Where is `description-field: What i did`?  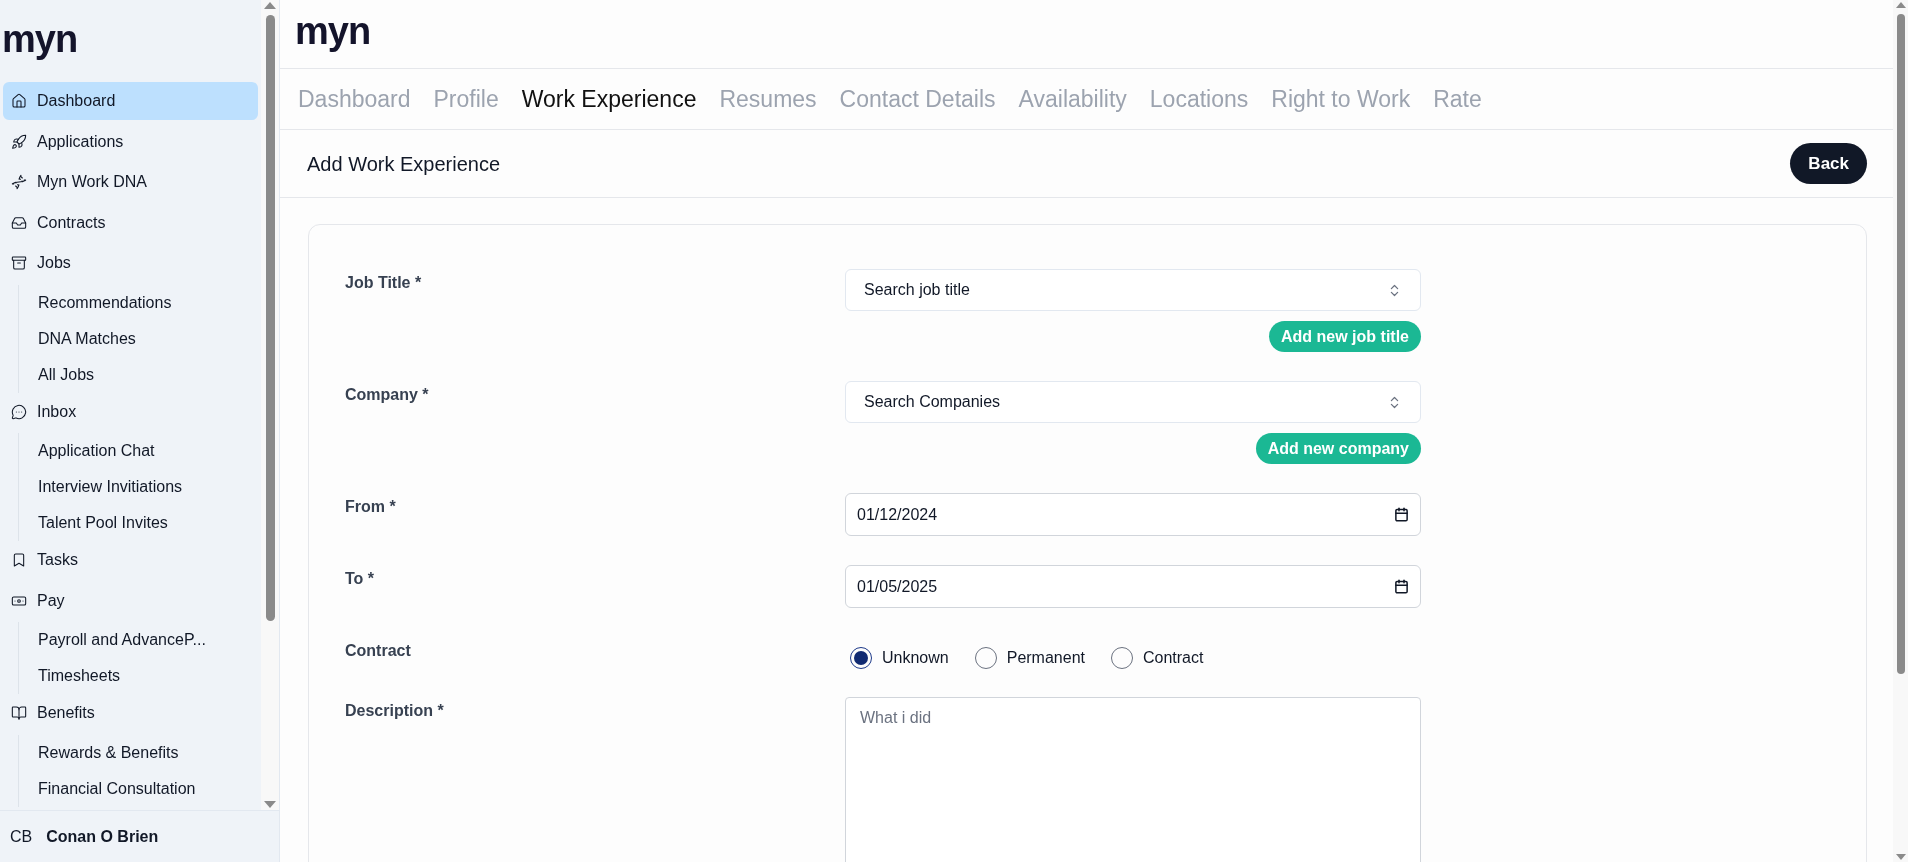 description-field: What i did is located at coordinates (1133, 779).